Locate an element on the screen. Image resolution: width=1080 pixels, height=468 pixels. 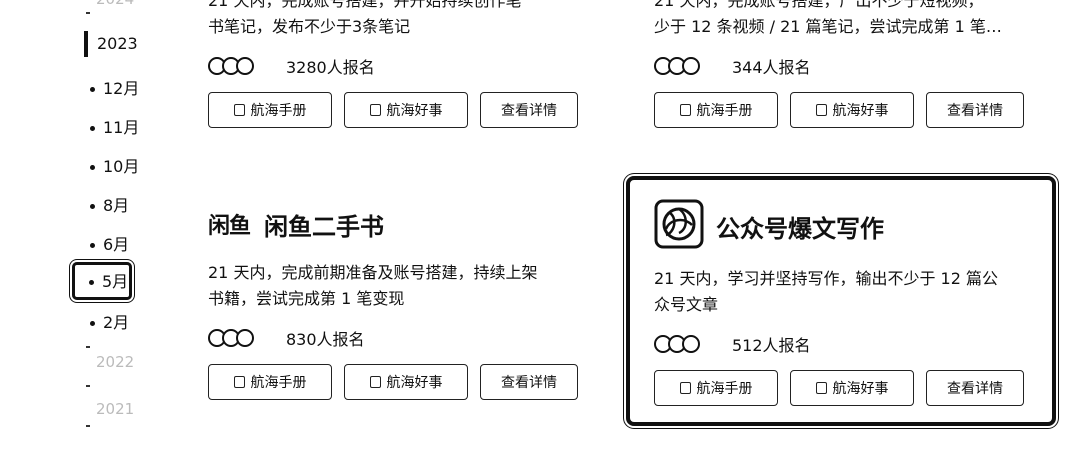
enroll-row: 830人报名 is located at coordinates (403, 338).